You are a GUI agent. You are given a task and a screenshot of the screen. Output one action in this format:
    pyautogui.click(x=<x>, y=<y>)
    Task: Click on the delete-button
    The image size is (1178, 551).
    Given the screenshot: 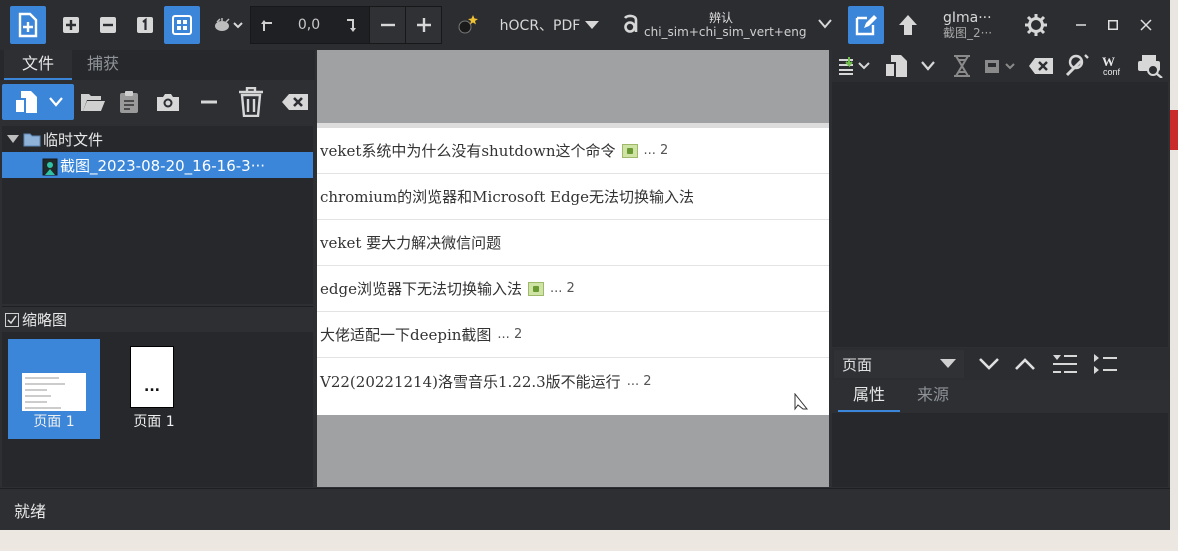 What is the action you would take?
    pyautogui.click(x=251, y=102)
    